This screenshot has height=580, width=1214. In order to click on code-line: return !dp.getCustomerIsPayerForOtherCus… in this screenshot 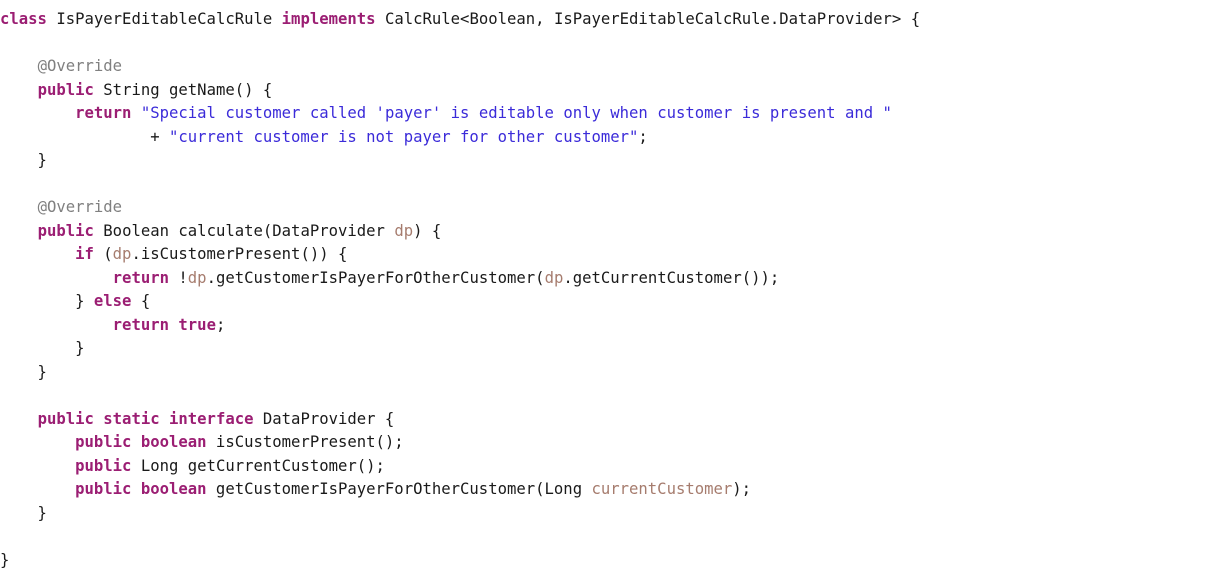, I will do `click(607, 279)`.